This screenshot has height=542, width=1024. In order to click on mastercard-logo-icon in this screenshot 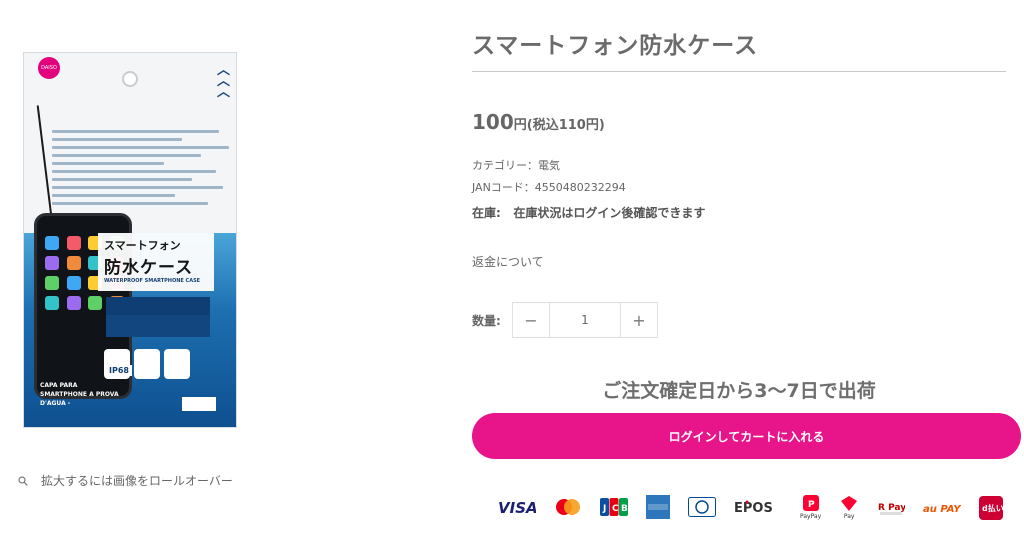, I will do `click(568, 507)`.